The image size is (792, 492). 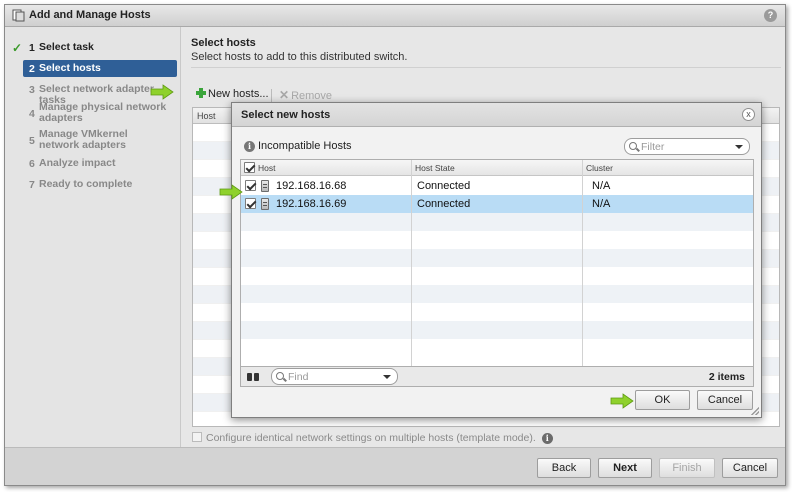 What do you see at coordinates (32, 48) in the screenshot?
I see `step-number: 1` at bounding box center [32, 48].